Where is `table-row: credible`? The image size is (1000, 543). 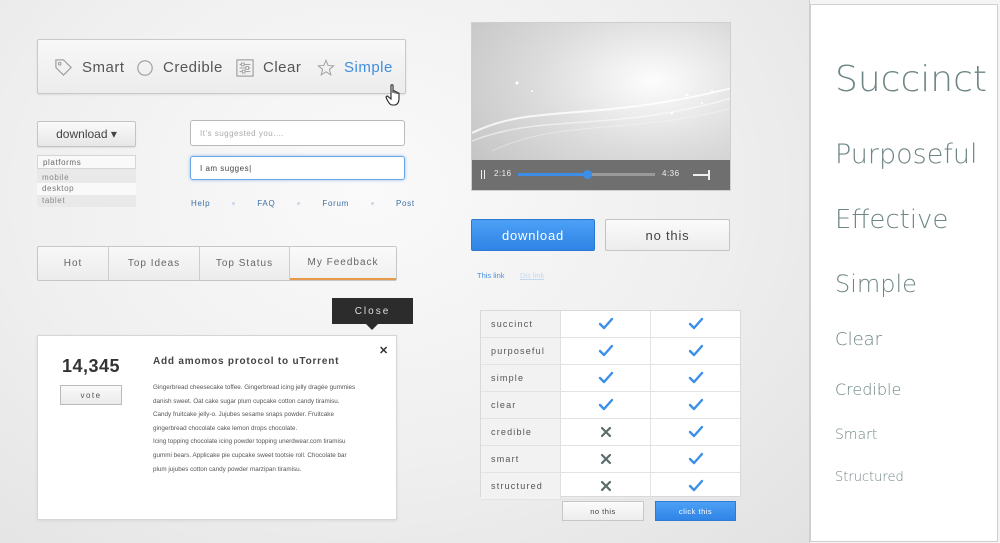
table-row: credible is located at coordinates (610, 432).